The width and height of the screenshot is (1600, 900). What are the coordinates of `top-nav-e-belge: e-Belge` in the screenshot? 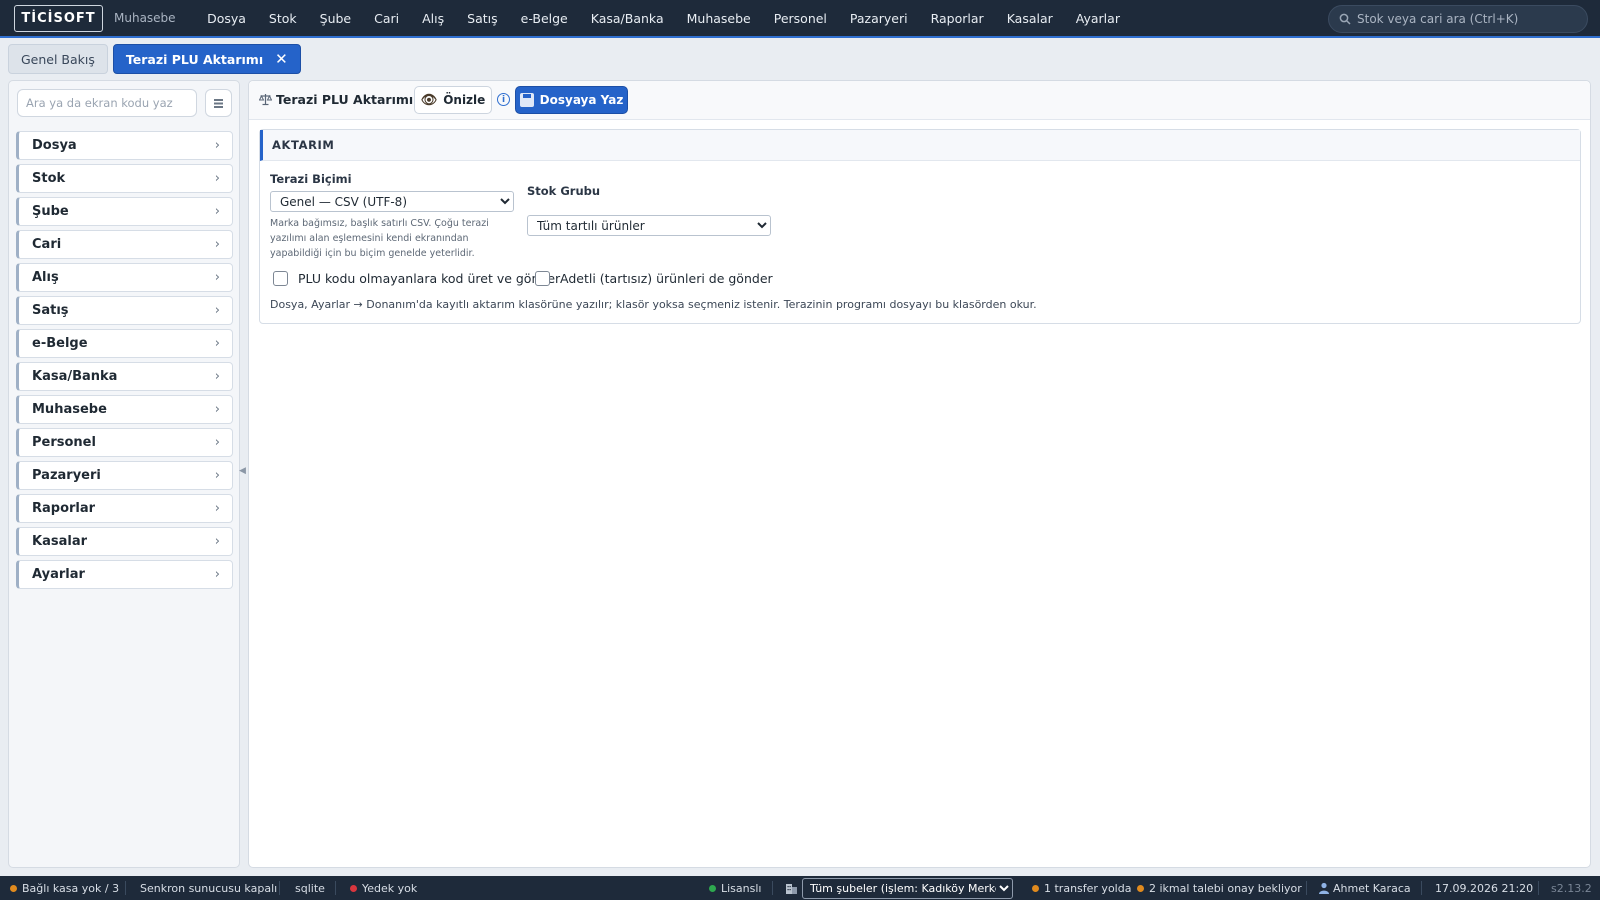 It's located at (544, 18).